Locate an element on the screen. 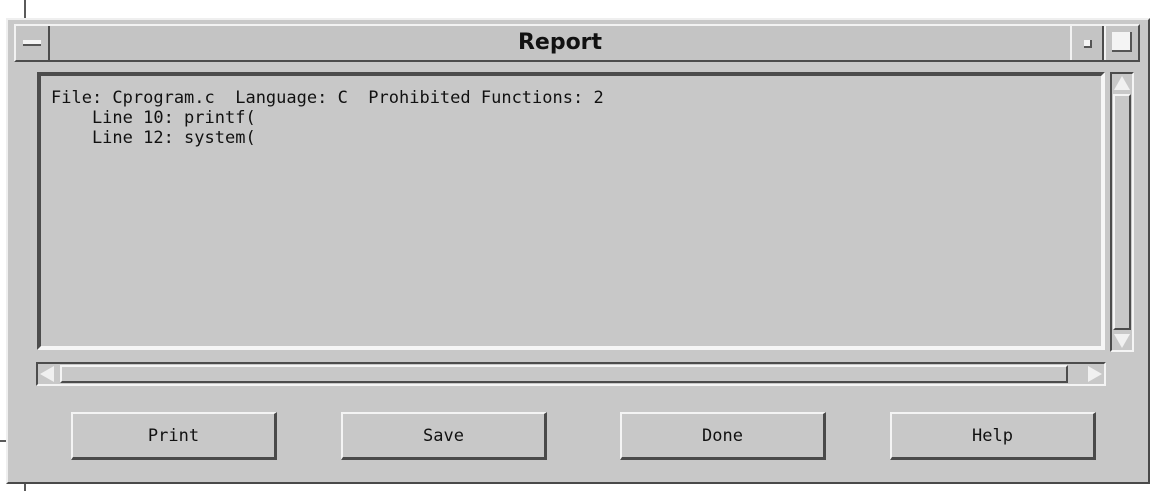  arrow-right-icon is located at coordinates (1095, 374).